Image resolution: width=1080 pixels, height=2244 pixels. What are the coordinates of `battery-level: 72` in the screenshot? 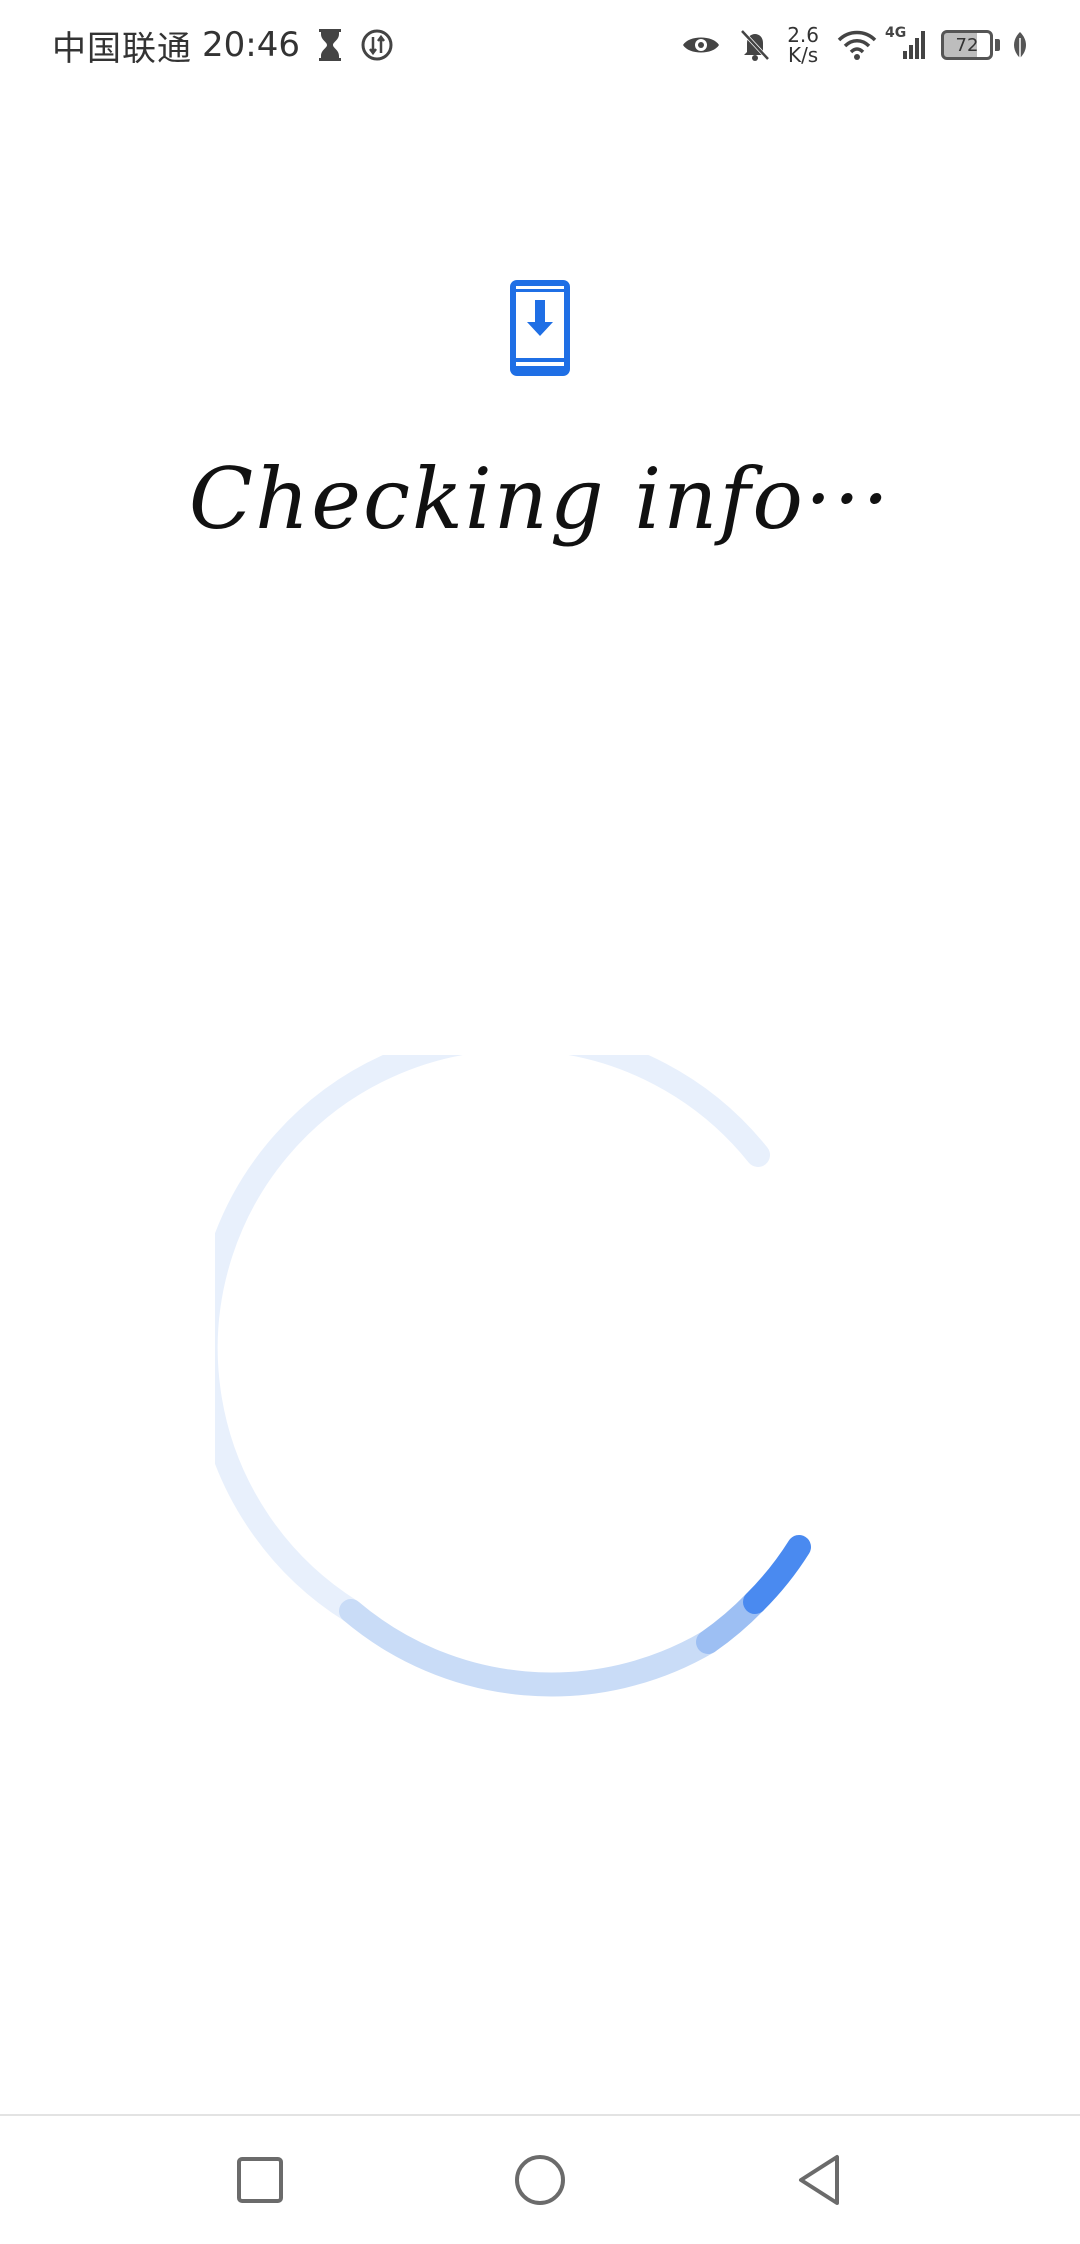 It's located at (967, 45).